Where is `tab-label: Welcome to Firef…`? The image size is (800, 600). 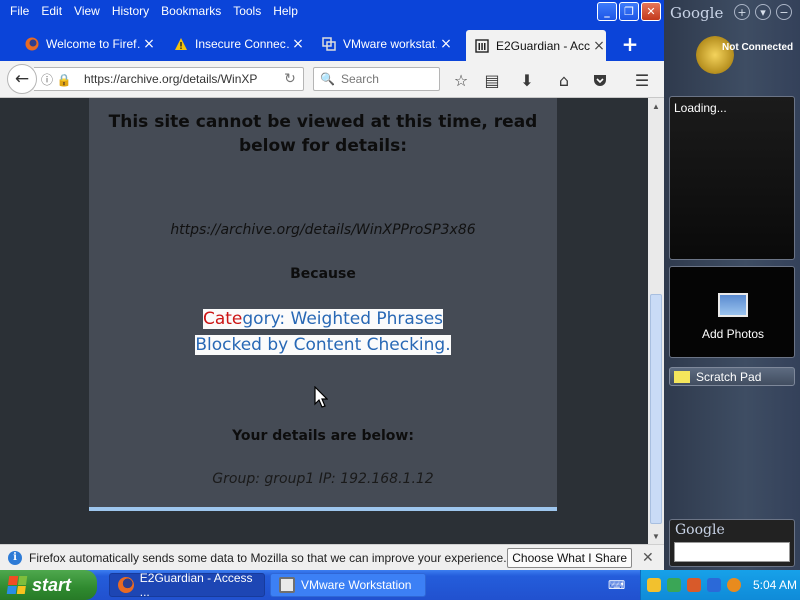 tab-label: Welcome to Firef… is located at coordinates (93, 44).